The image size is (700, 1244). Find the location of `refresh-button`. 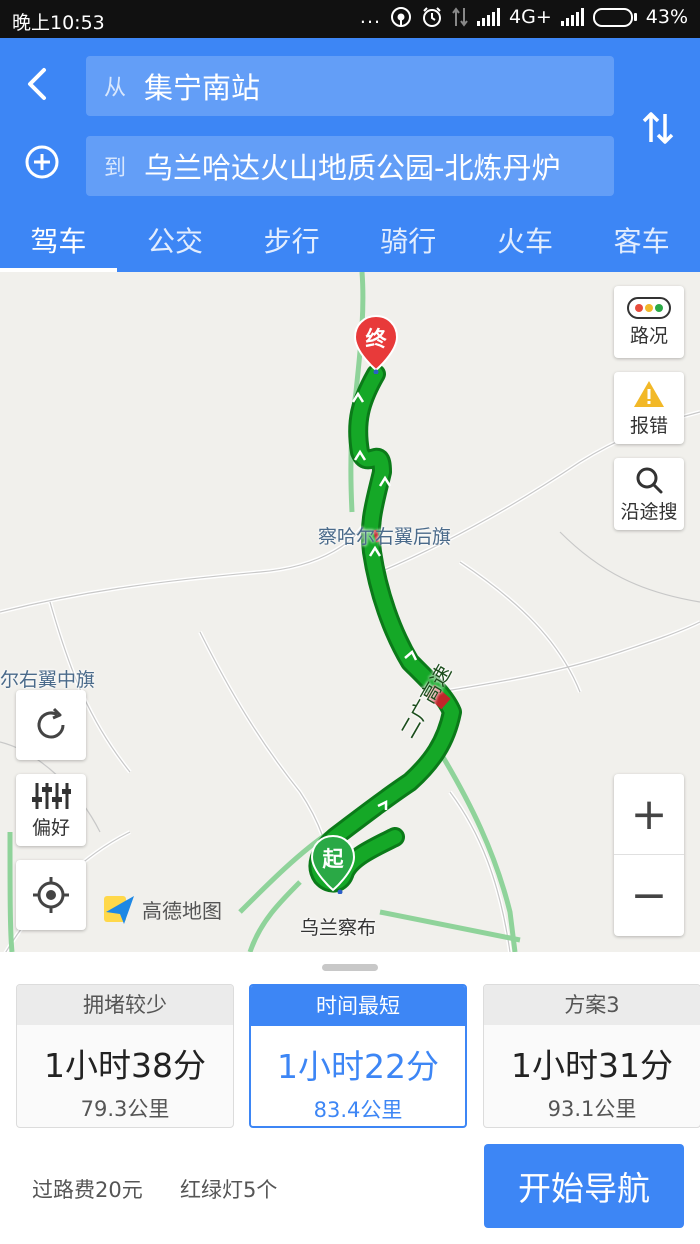

refresh-button is located at coordinates (51, 725).